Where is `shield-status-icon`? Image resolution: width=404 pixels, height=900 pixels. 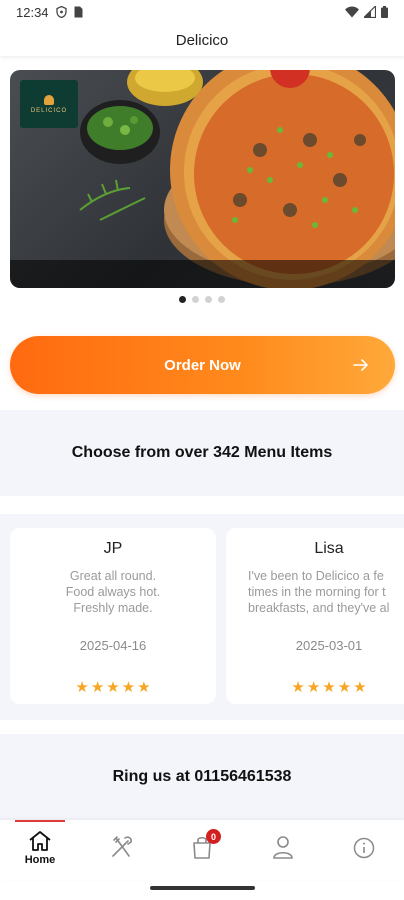
shield-status-icon is located at coordinates (61, 12).